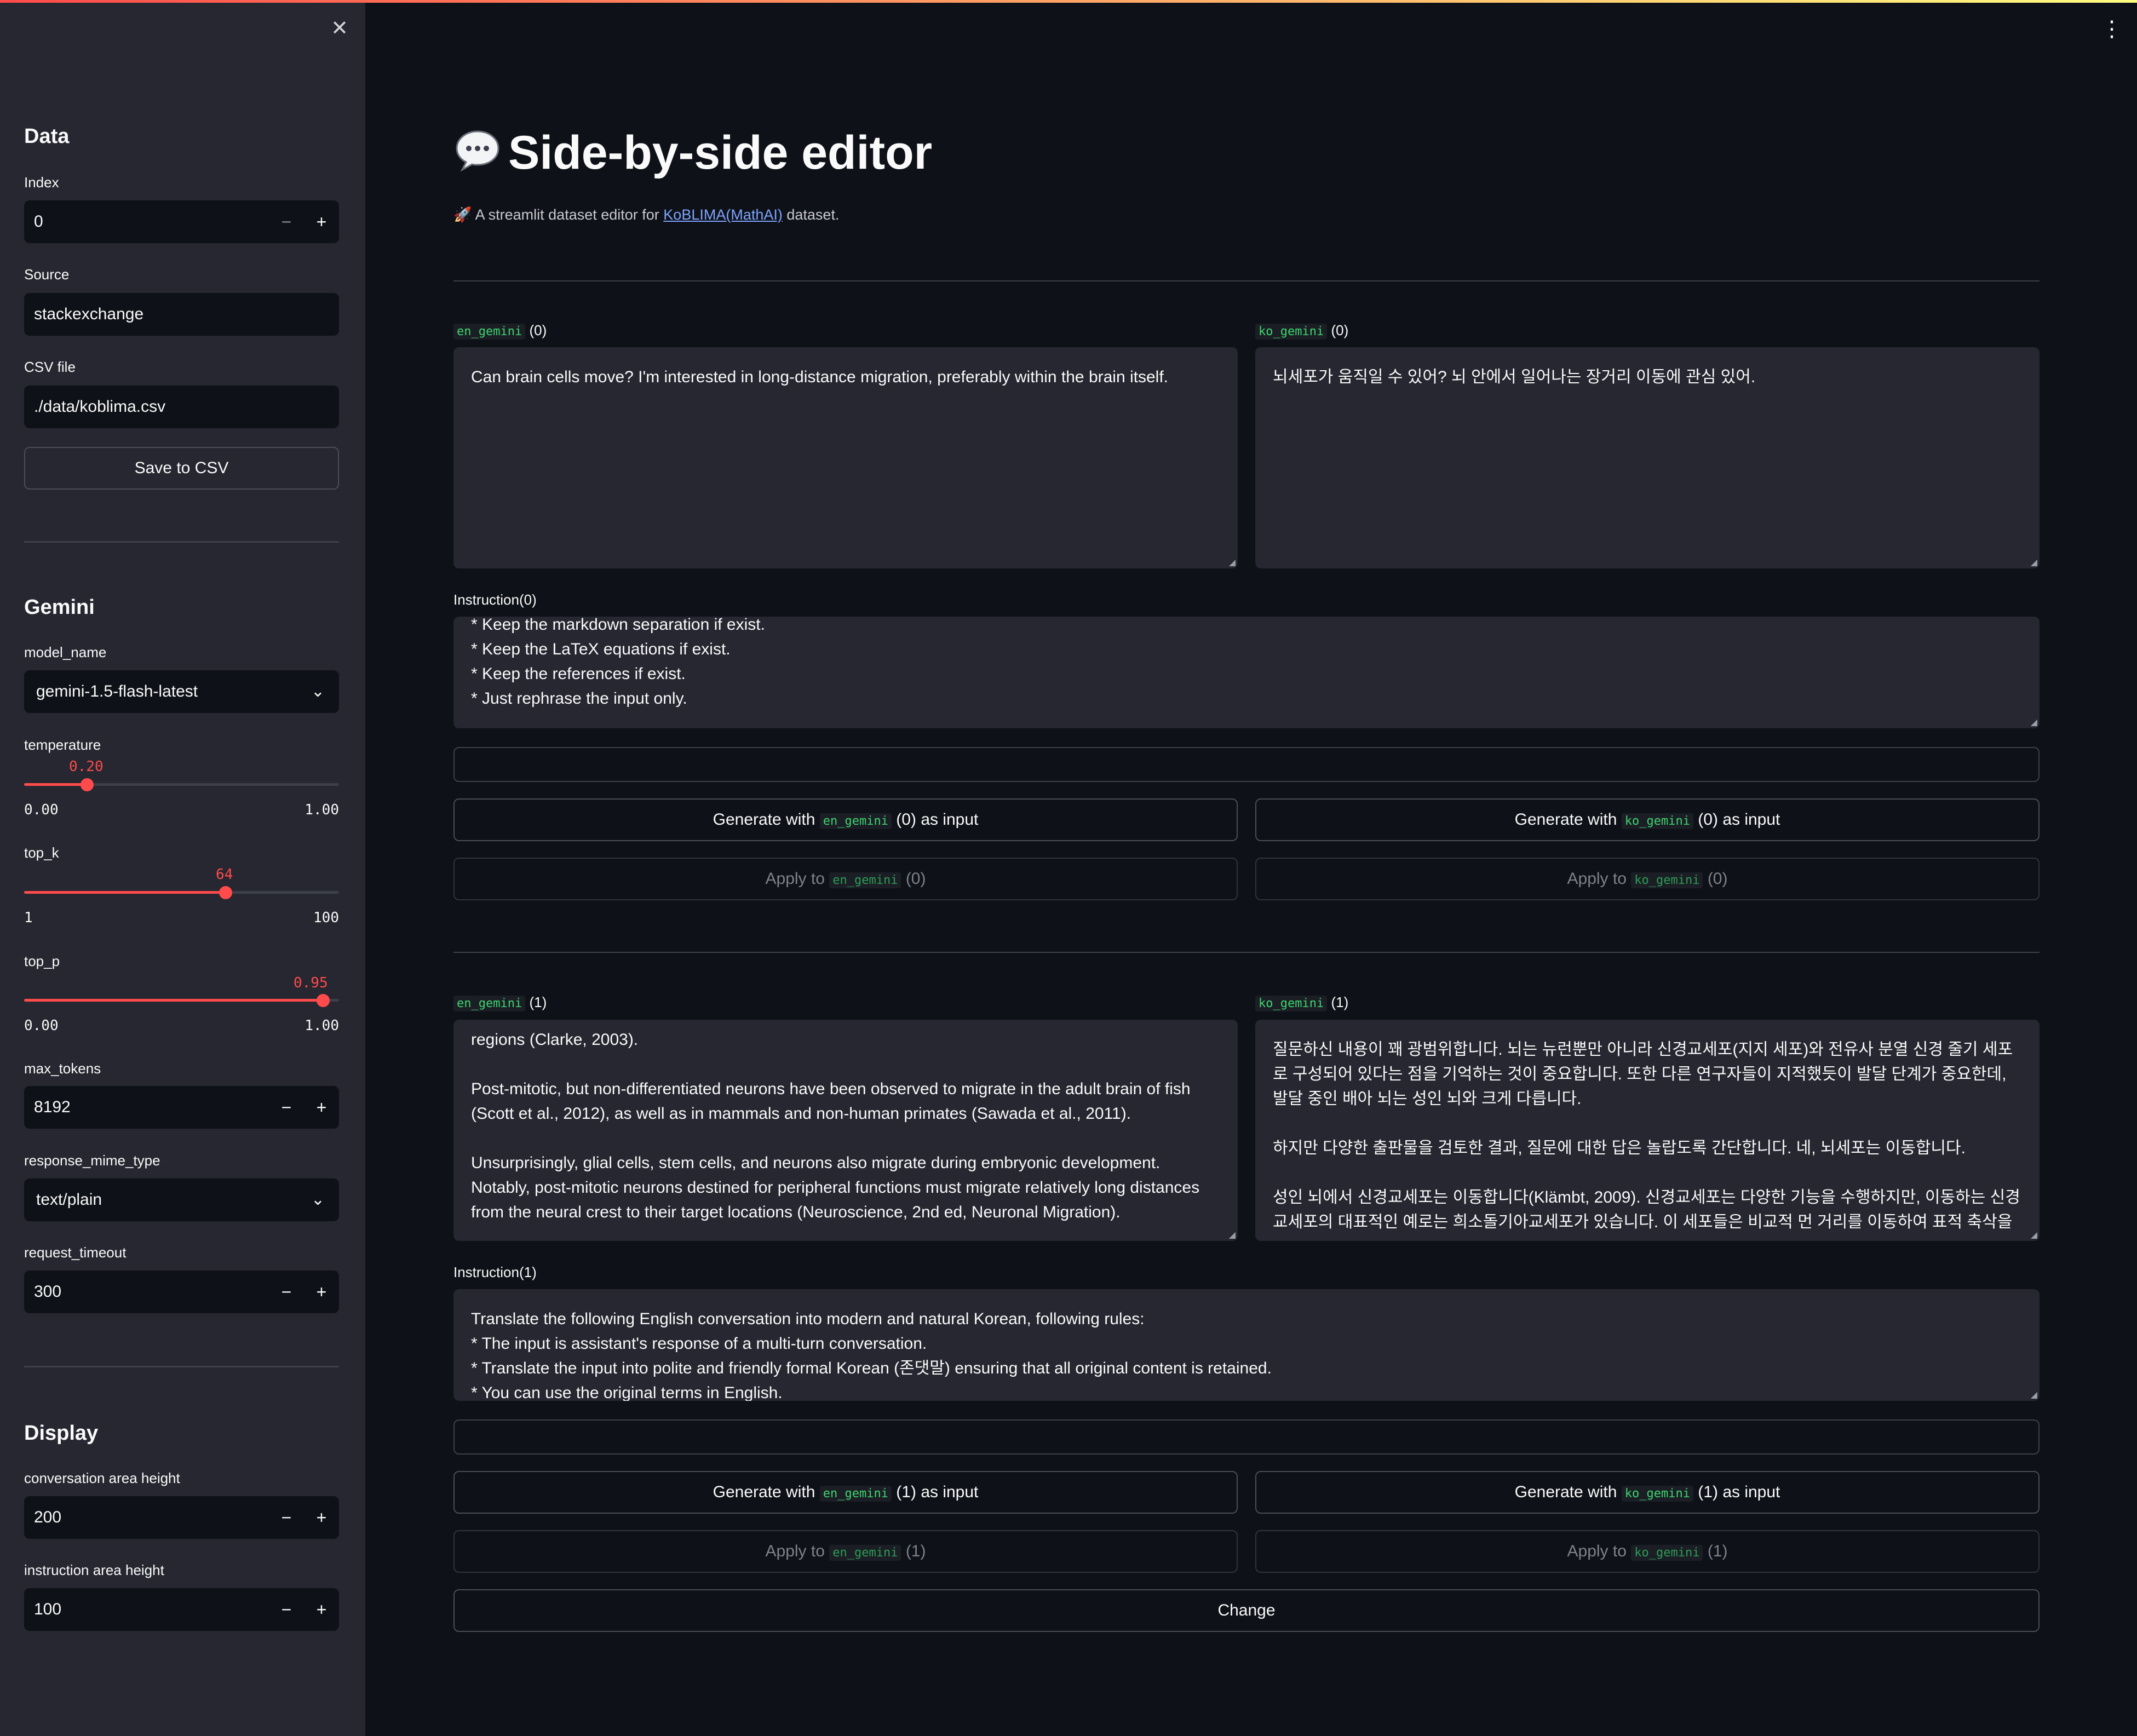 The image size is (2137, 1736). What do you see at coordinates (723, 214) in the screenshot?
I see `koblima-link: KoBLIMA(MathAI)` at bounding box center [723, 214].